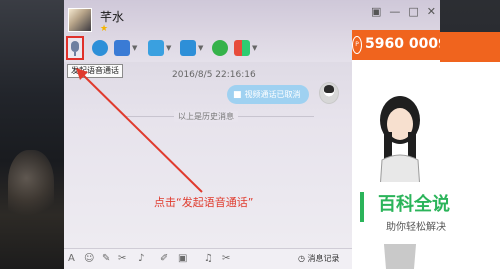 This screenshot has height=269, width=500. Describe the element at coordinates (208, 259) in the screenshot. I see `music-icon: ♫` at that location.